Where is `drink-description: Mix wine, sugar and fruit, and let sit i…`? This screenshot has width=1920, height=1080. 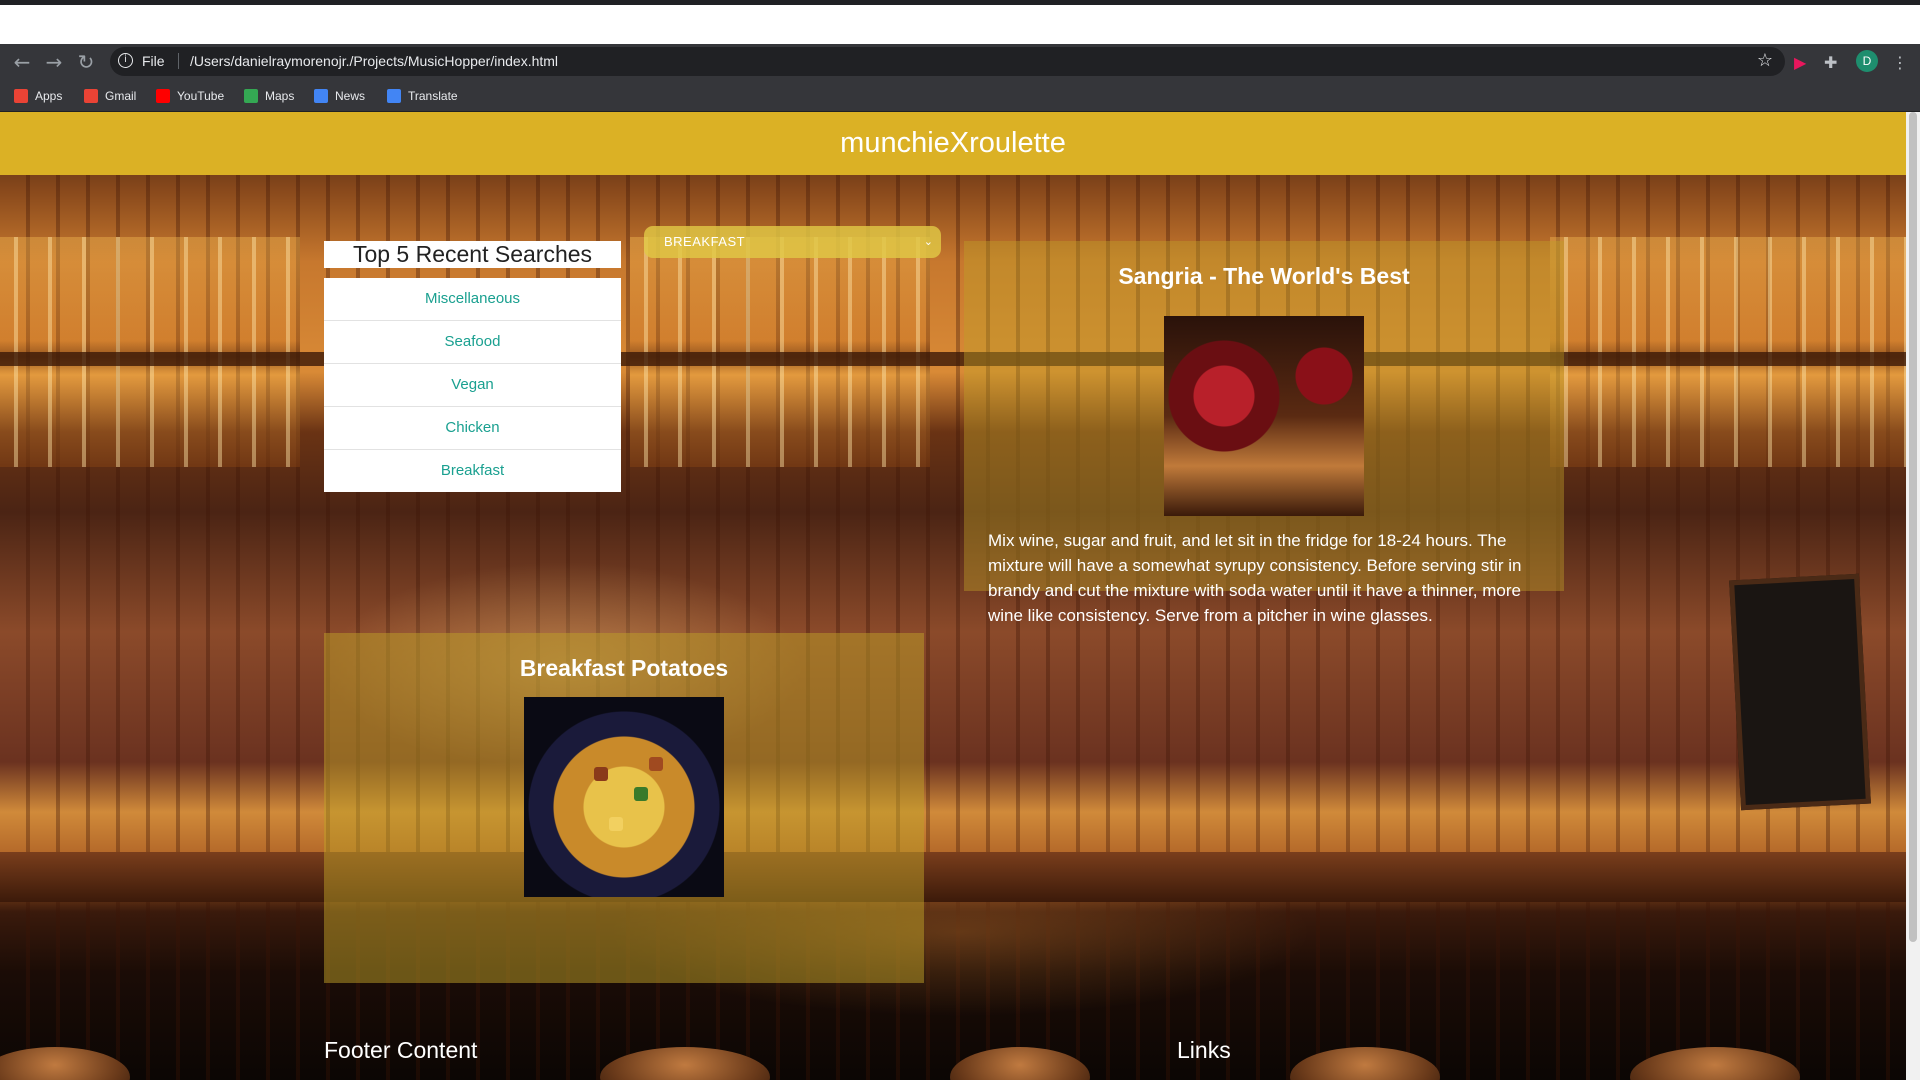 drink-description: Mix wine, sugar and fruit, and let sit i… is located at coordinates (1255, 578).